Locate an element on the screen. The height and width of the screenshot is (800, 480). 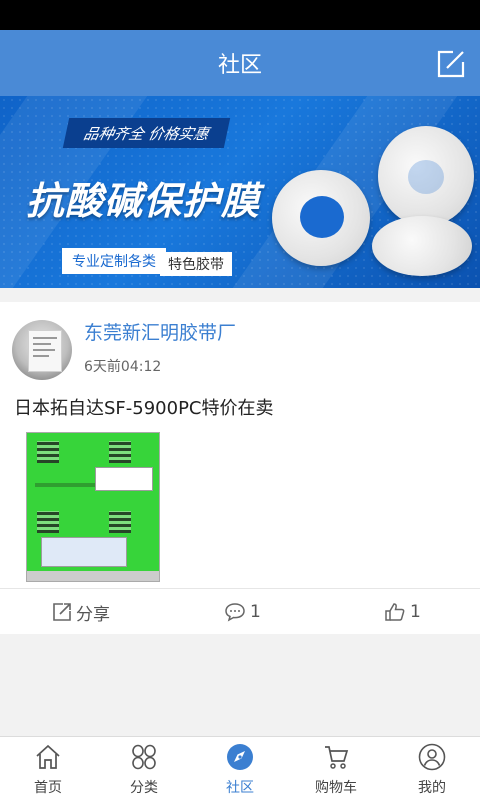
share-icon is located at coordinates (62, 612).